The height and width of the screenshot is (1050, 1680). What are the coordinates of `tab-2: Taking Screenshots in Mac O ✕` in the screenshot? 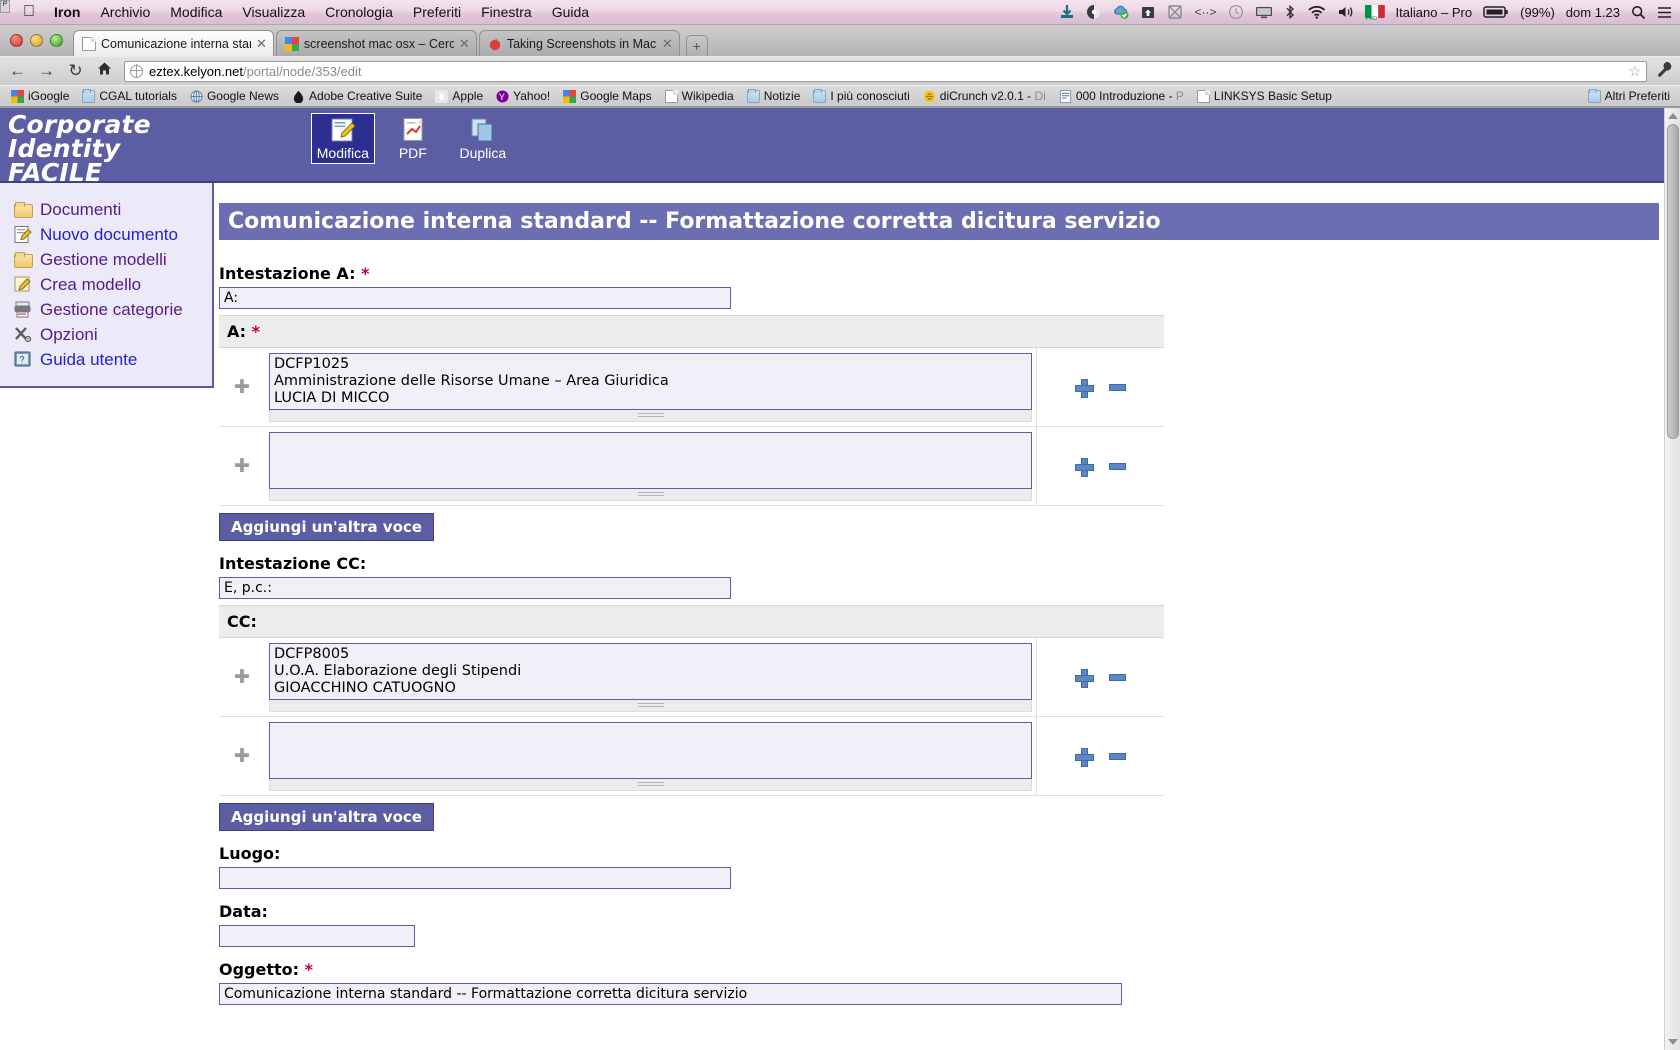 It's located at (579, 43).